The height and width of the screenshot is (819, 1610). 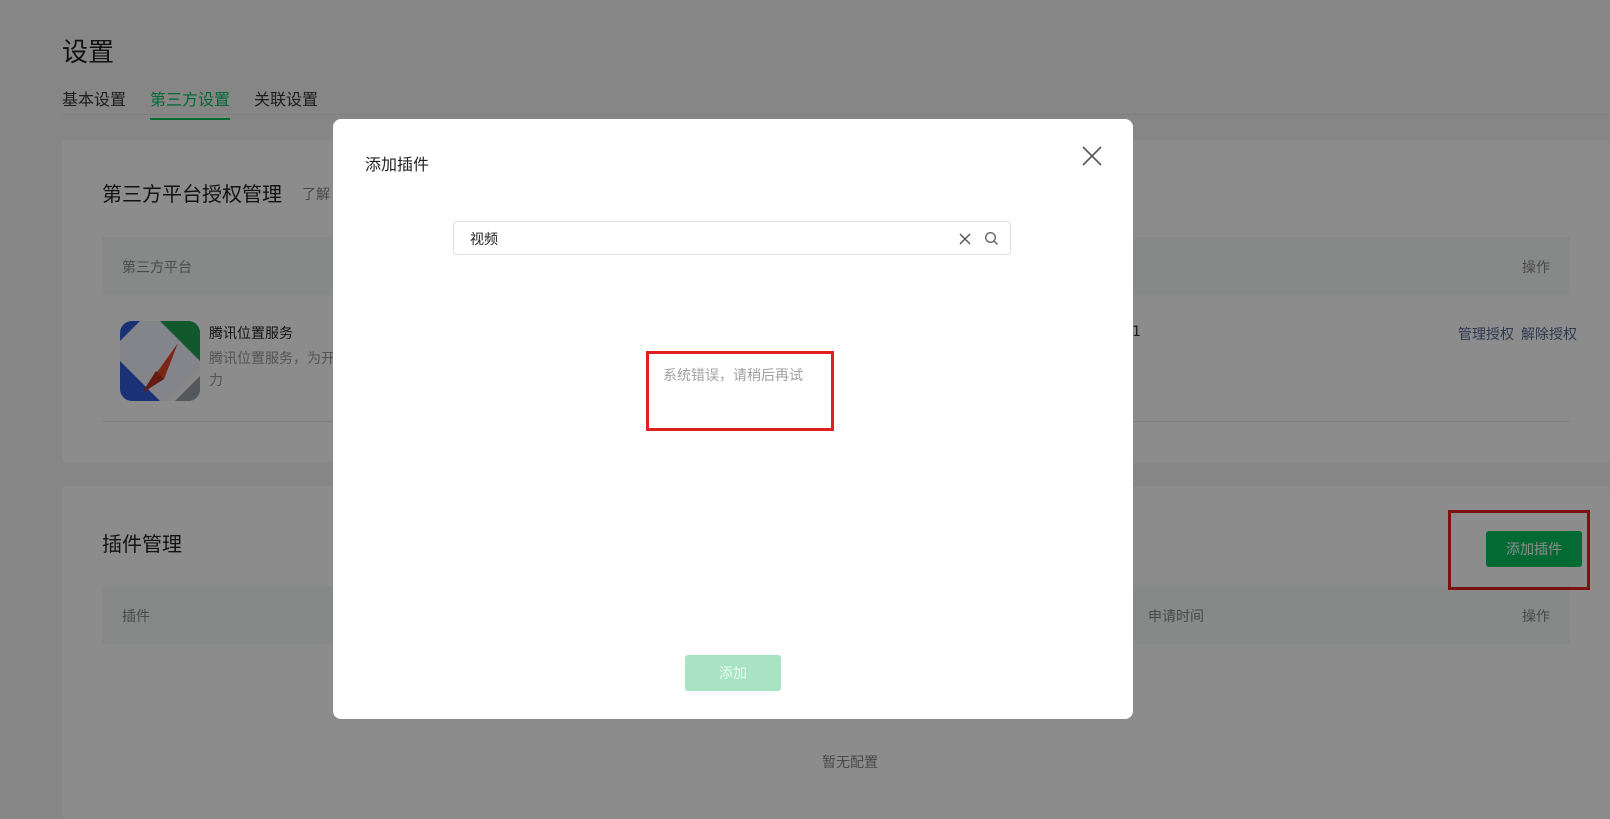 I want to click on search-icon, so click(x=991, y=238).